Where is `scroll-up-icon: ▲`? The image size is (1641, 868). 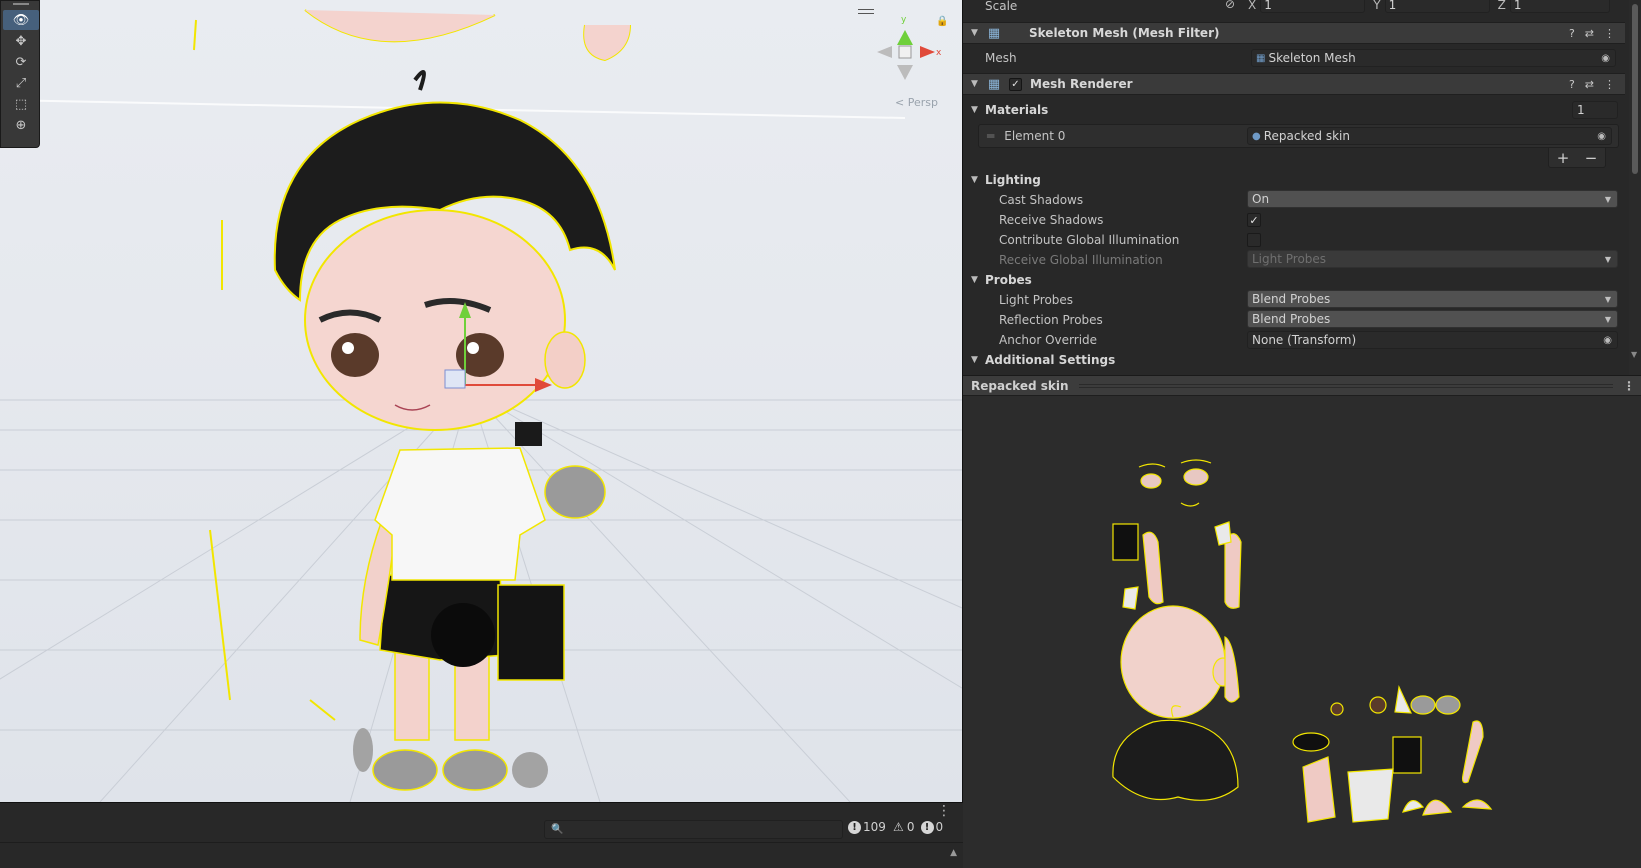
scroll-up-icon: ▲ is located at coordinates (953, 853).